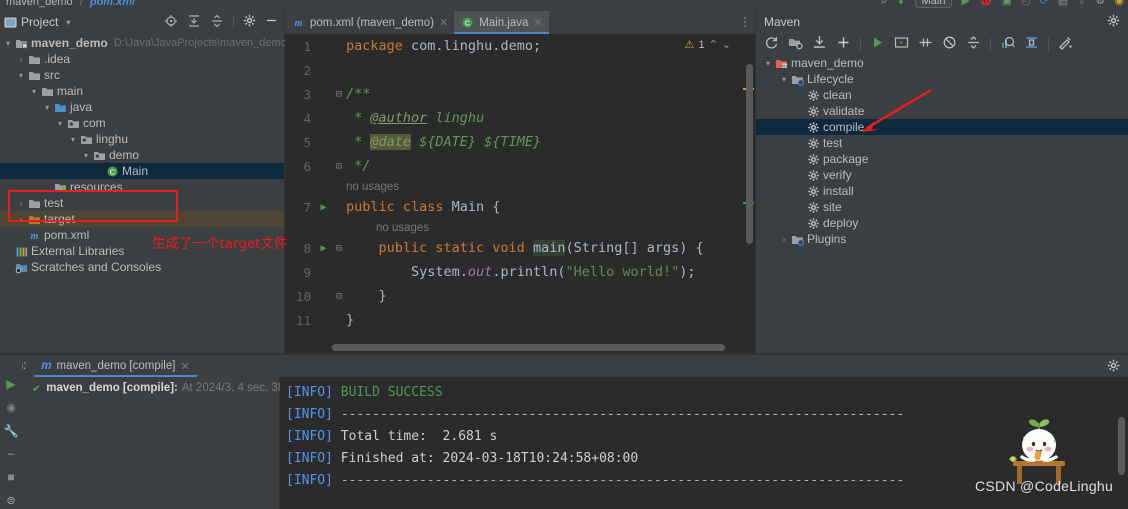 This screenshot has width=1128, height=509. I want to click on reload-all-projects-icon, so click(771, 44).